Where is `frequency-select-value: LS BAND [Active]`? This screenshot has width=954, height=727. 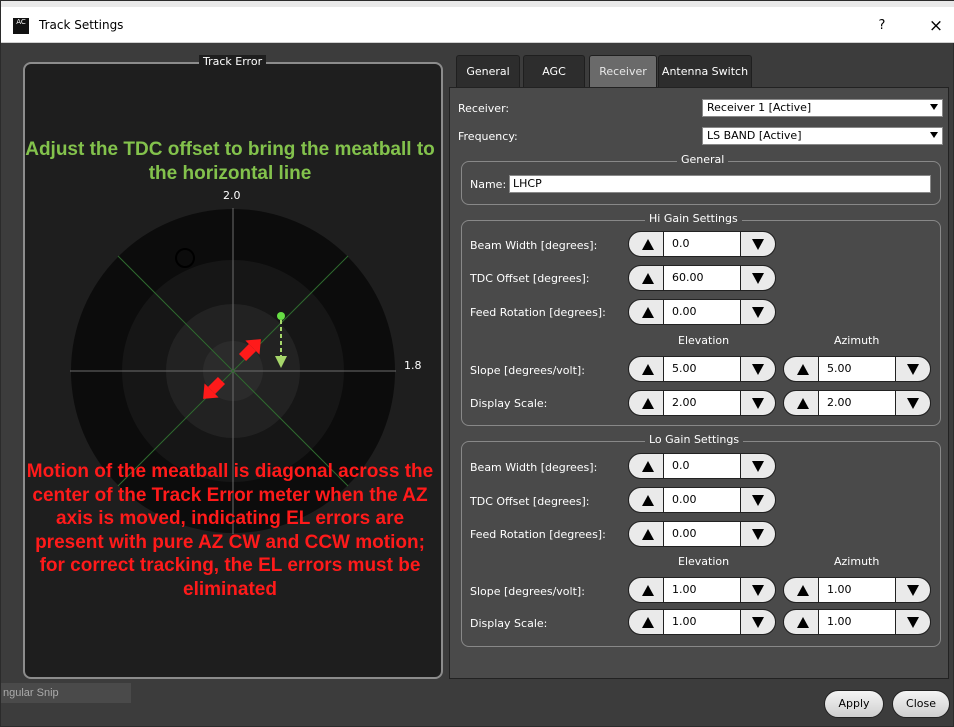
frequency-select-value: LS BAND [Active] is located at coordinates (754, 135).